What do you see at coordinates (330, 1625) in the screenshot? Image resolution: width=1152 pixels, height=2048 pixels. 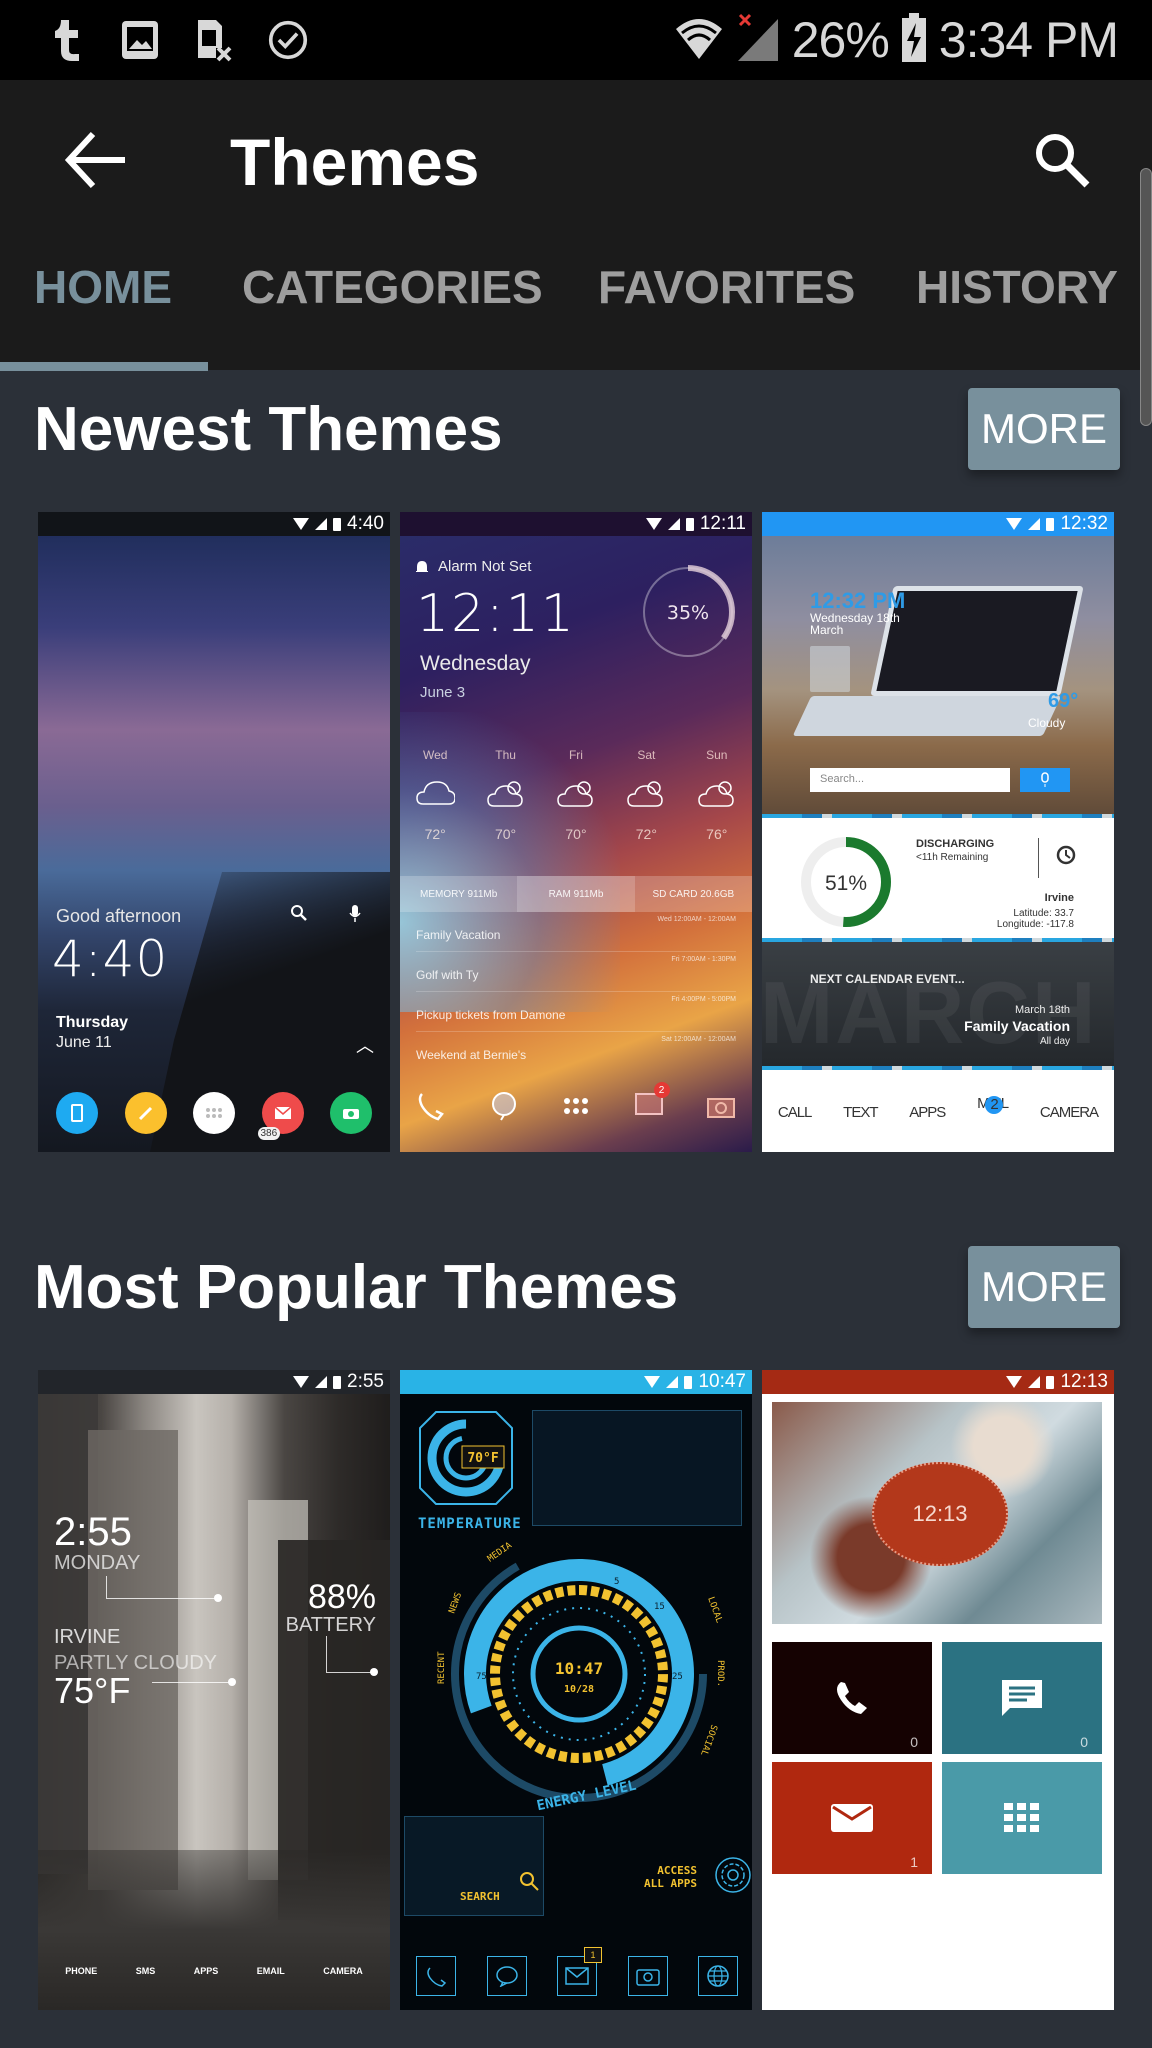 I see `battery-label: BATTERY` at bounding box center [330, 1625].